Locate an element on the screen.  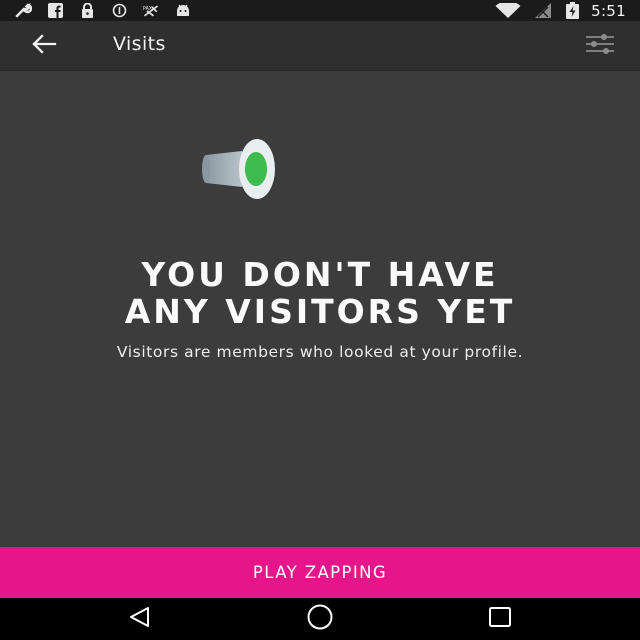
nav-back-button is located at coordinates (140, 619).